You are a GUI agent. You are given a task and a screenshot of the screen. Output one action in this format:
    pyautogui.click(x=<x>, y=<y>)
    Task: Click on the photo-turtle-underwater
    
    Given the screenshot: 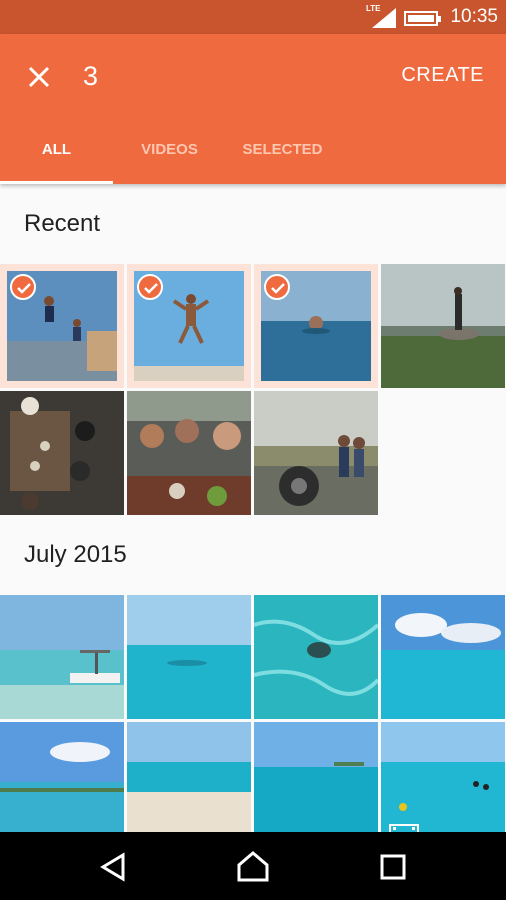 What is the action you would take?
    pyautogui.click(x=316, y=657)
    